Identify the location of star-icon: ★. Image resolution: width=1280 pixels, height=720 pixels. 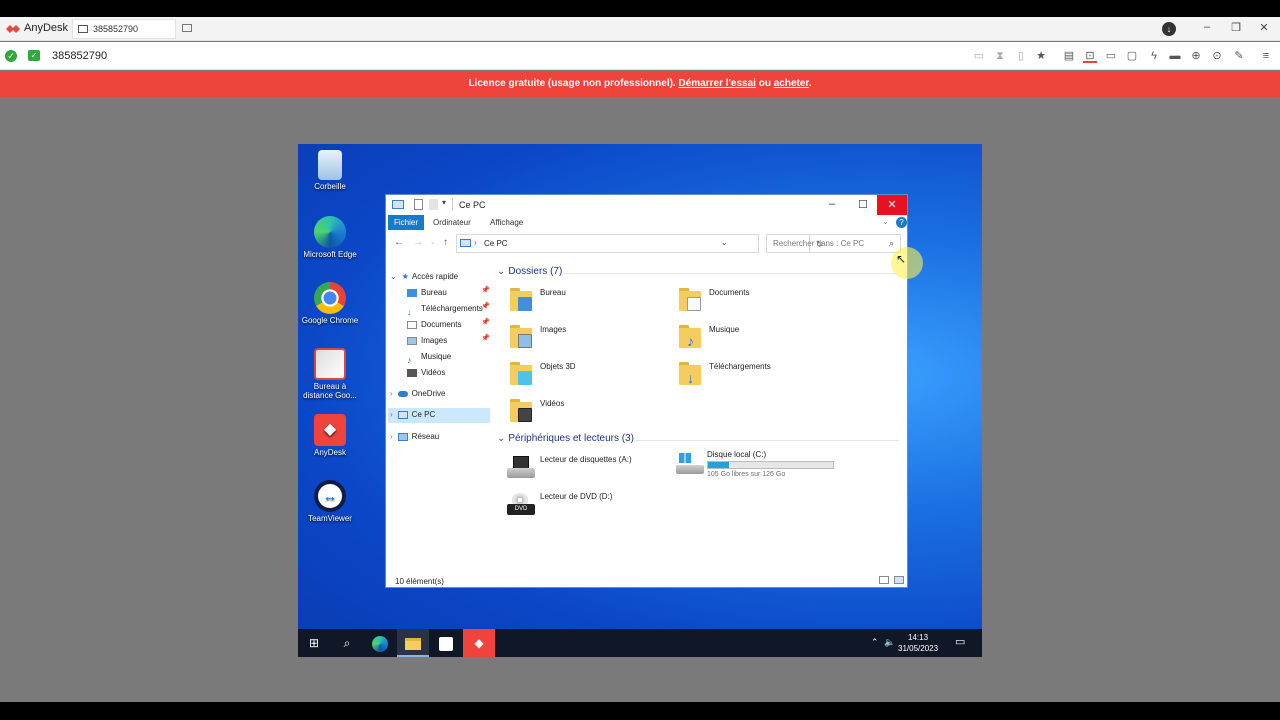
(1041, 56).